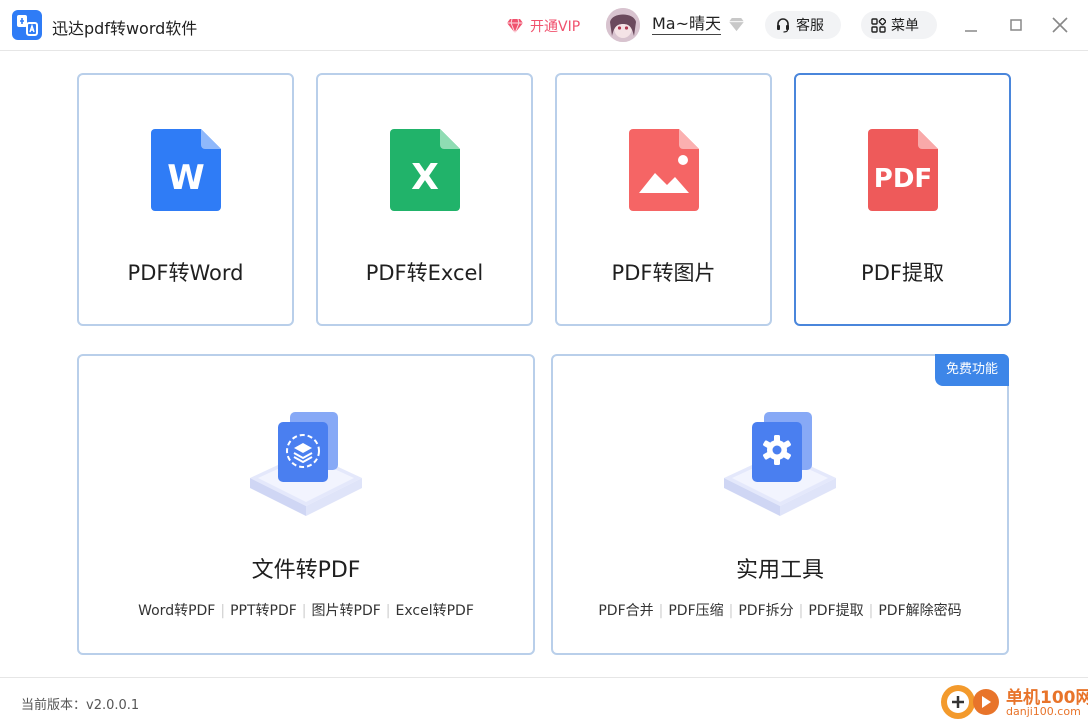 The image size is (1088, 725). What do you see at coordinates (185, 273) in the screenshot?
I see `pdf-to-word-label: PDF转Word` at bounding box center [185, 273].